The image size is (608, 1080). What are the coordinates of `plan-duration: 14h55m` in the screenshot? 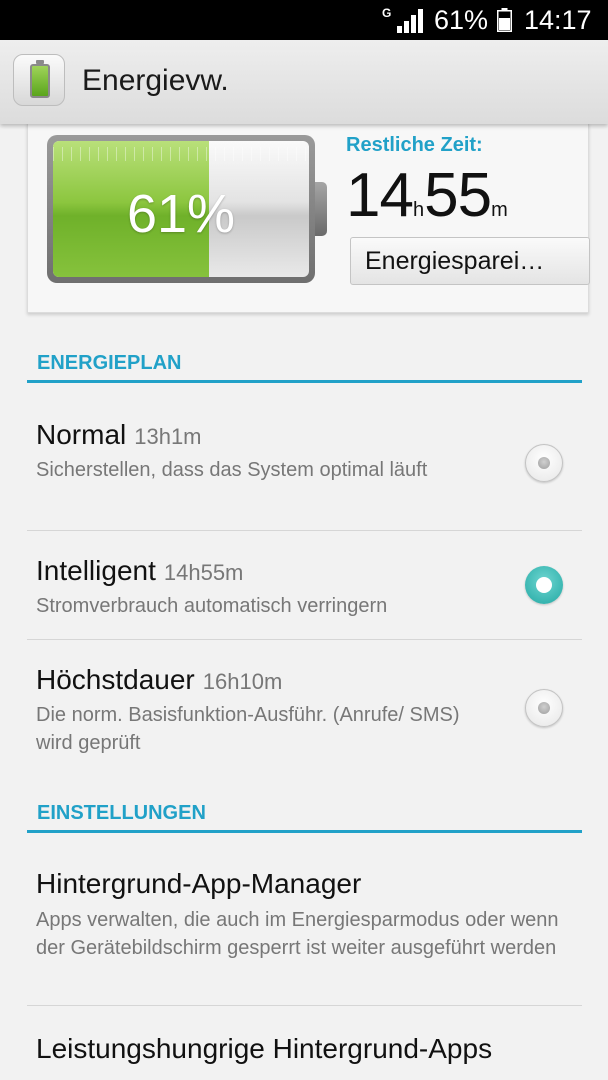 It's located at (203, 572).